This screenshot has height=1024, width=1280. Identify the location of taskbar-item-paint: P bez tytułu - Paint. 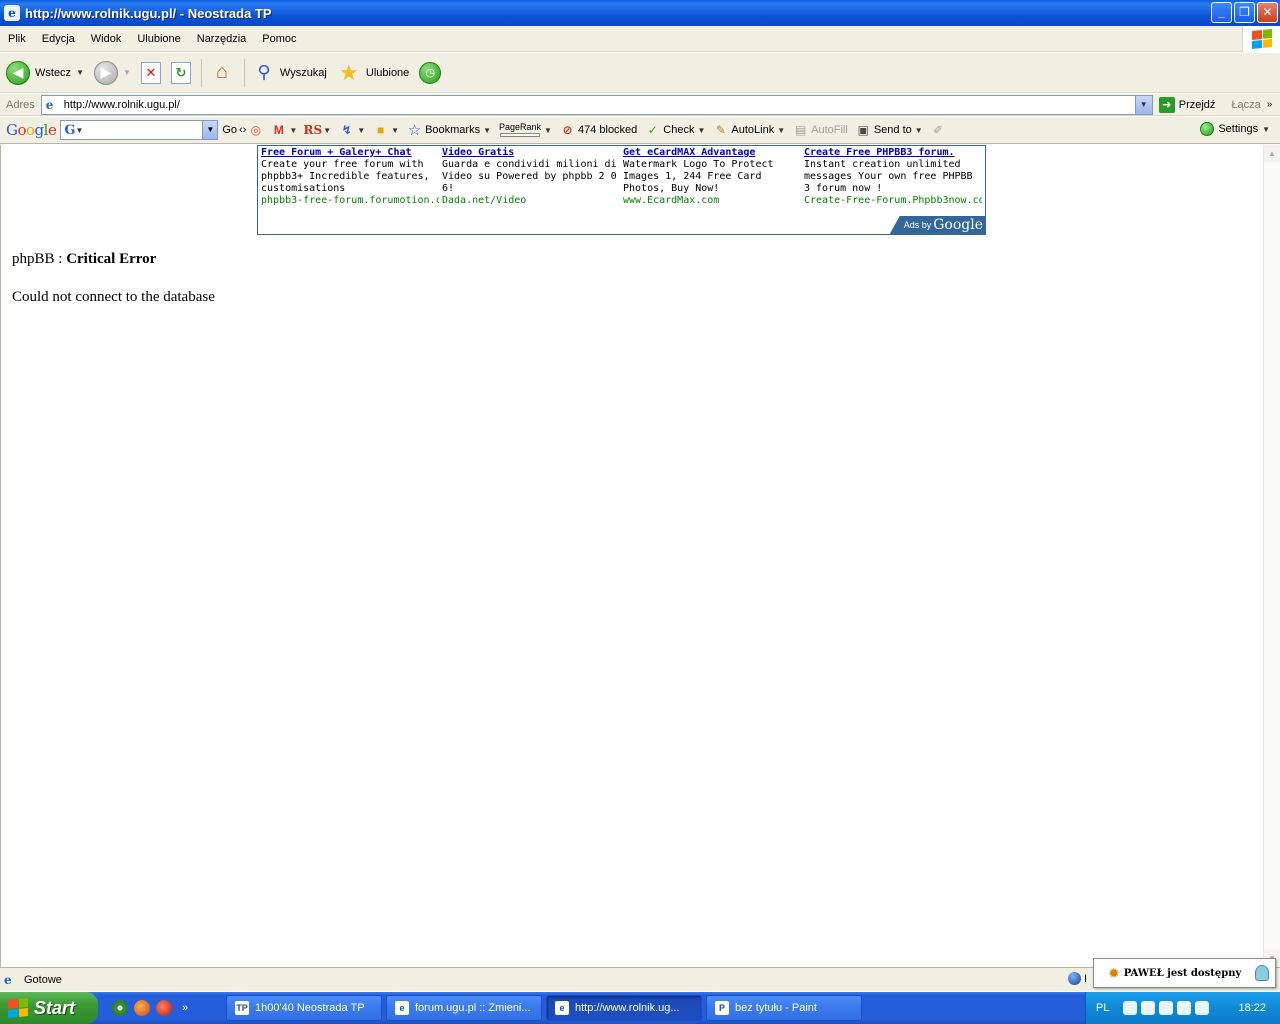
(784, 1008).